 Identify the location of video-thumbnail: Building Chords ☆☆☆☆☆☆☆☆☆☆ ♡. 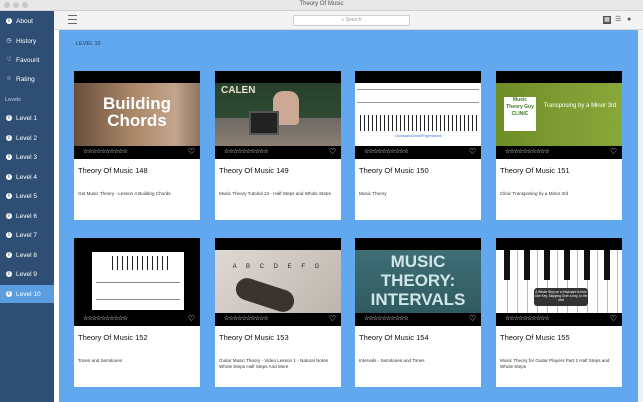
(137, 115).